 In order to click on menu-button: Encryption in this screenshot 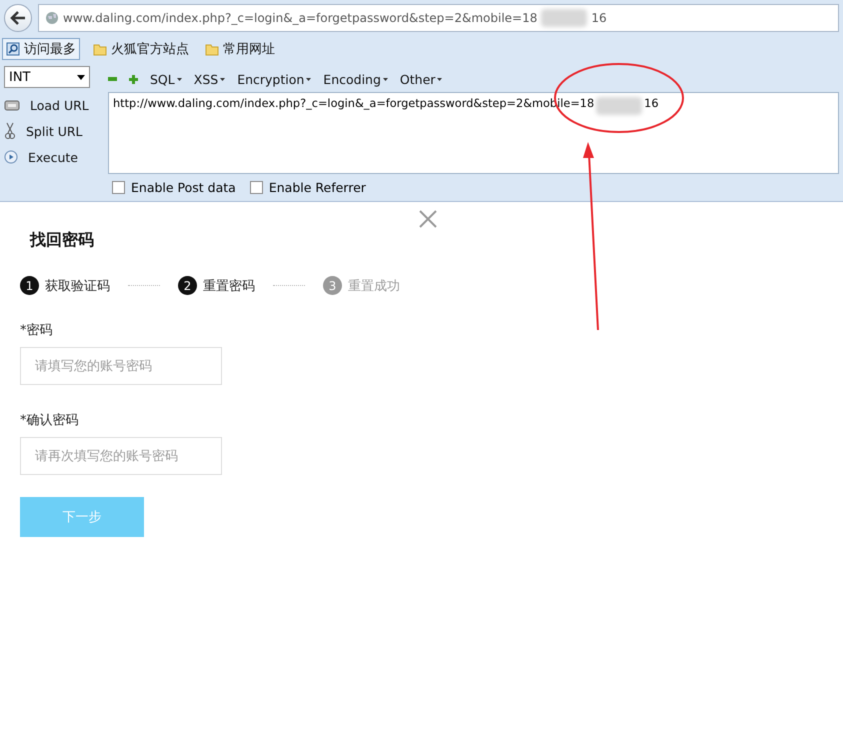, I will do `click(274, 79)`.